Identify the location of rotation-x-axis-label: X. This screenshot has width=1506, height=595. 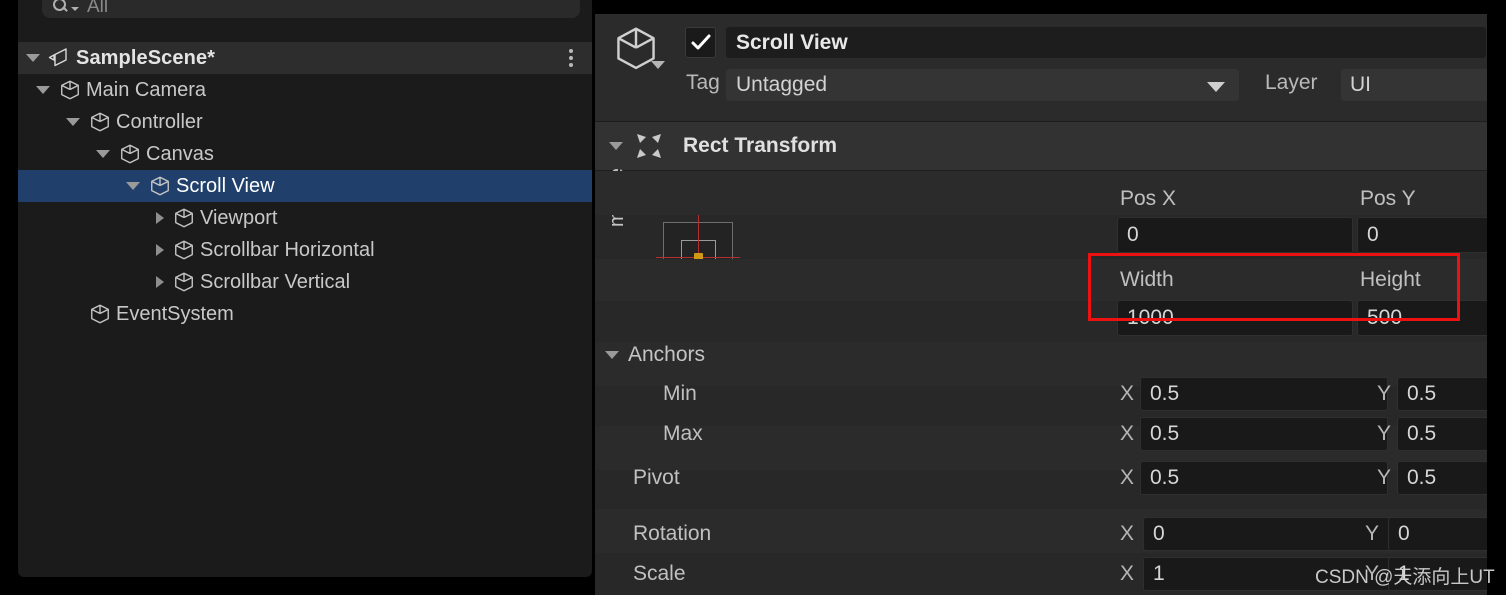
(1127, 533).